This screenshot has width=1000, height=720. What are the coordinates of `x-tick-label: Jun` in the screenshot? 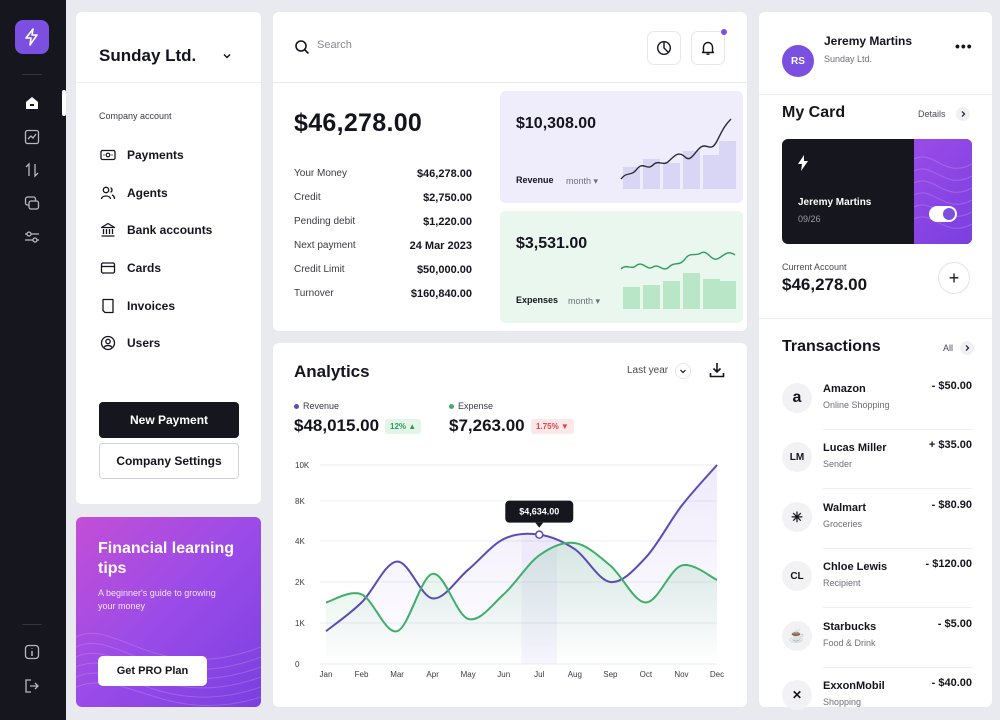 It's located at (503, 674).